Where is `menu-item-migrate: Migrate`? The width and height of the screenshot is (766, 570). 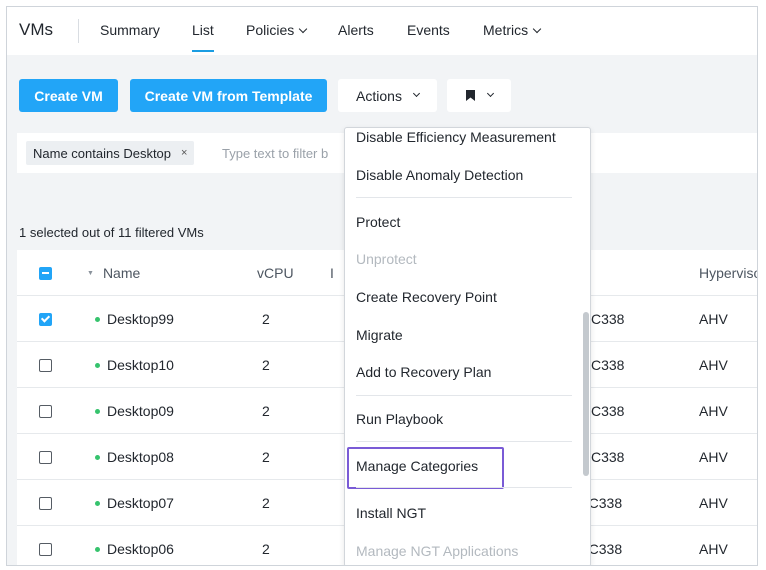 menu-item-migrate: Migrate is located at coordinates (379, 335).